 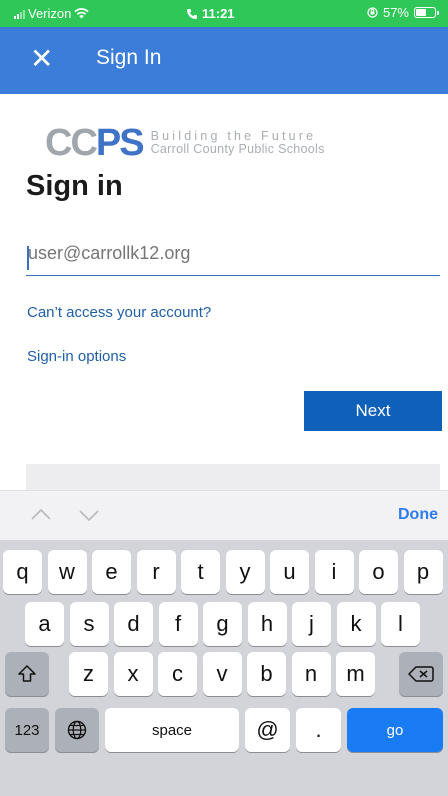 I want to click on battery-status: 57%, so click(x=403, y=12).